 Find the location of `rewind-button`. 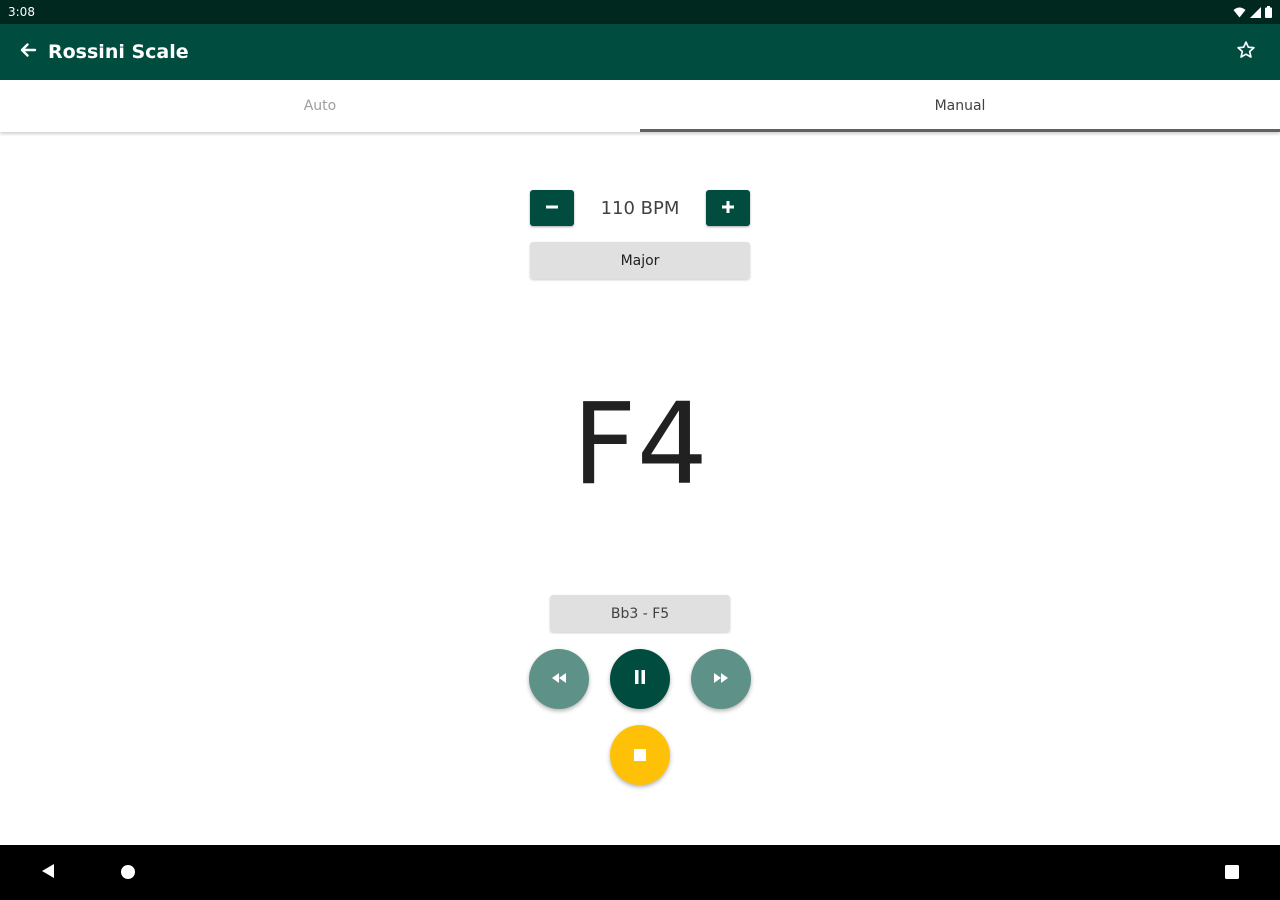

rewind-button is located at coordinates (559, 679).